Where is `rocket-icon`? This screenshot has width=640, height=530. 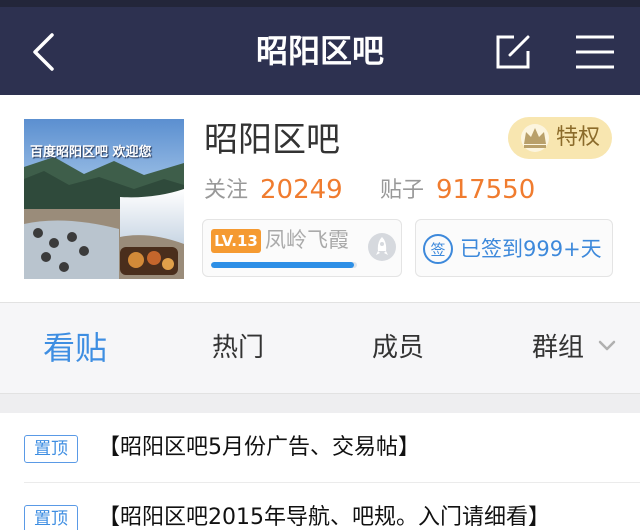
rocket-icon is located at coordinates (382, 247).